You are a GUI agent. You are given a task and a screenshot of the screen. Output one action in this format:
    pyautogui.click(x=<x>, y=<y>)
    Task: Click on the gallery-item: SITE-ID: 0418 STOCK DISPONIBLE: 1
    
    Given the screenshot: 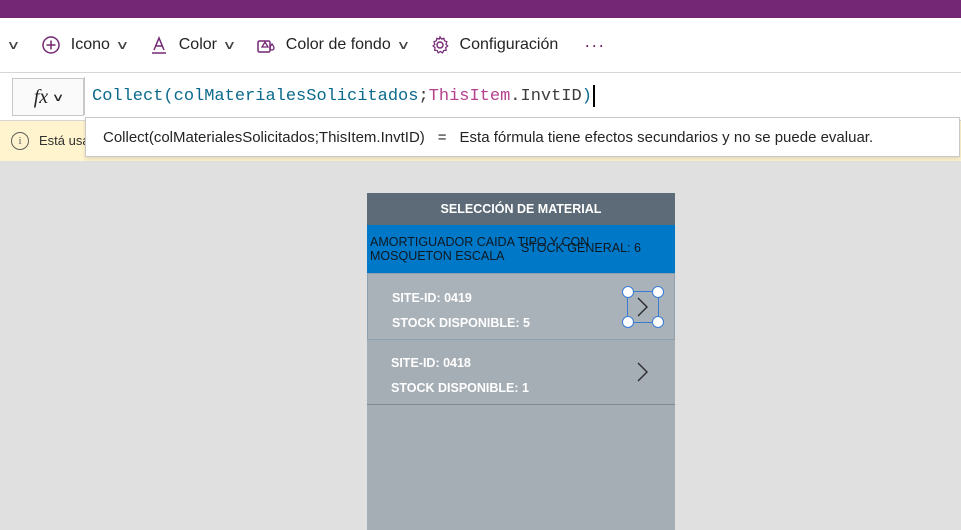 What is the action you would take?
    pyautogui.click(x=521, y=372)
    